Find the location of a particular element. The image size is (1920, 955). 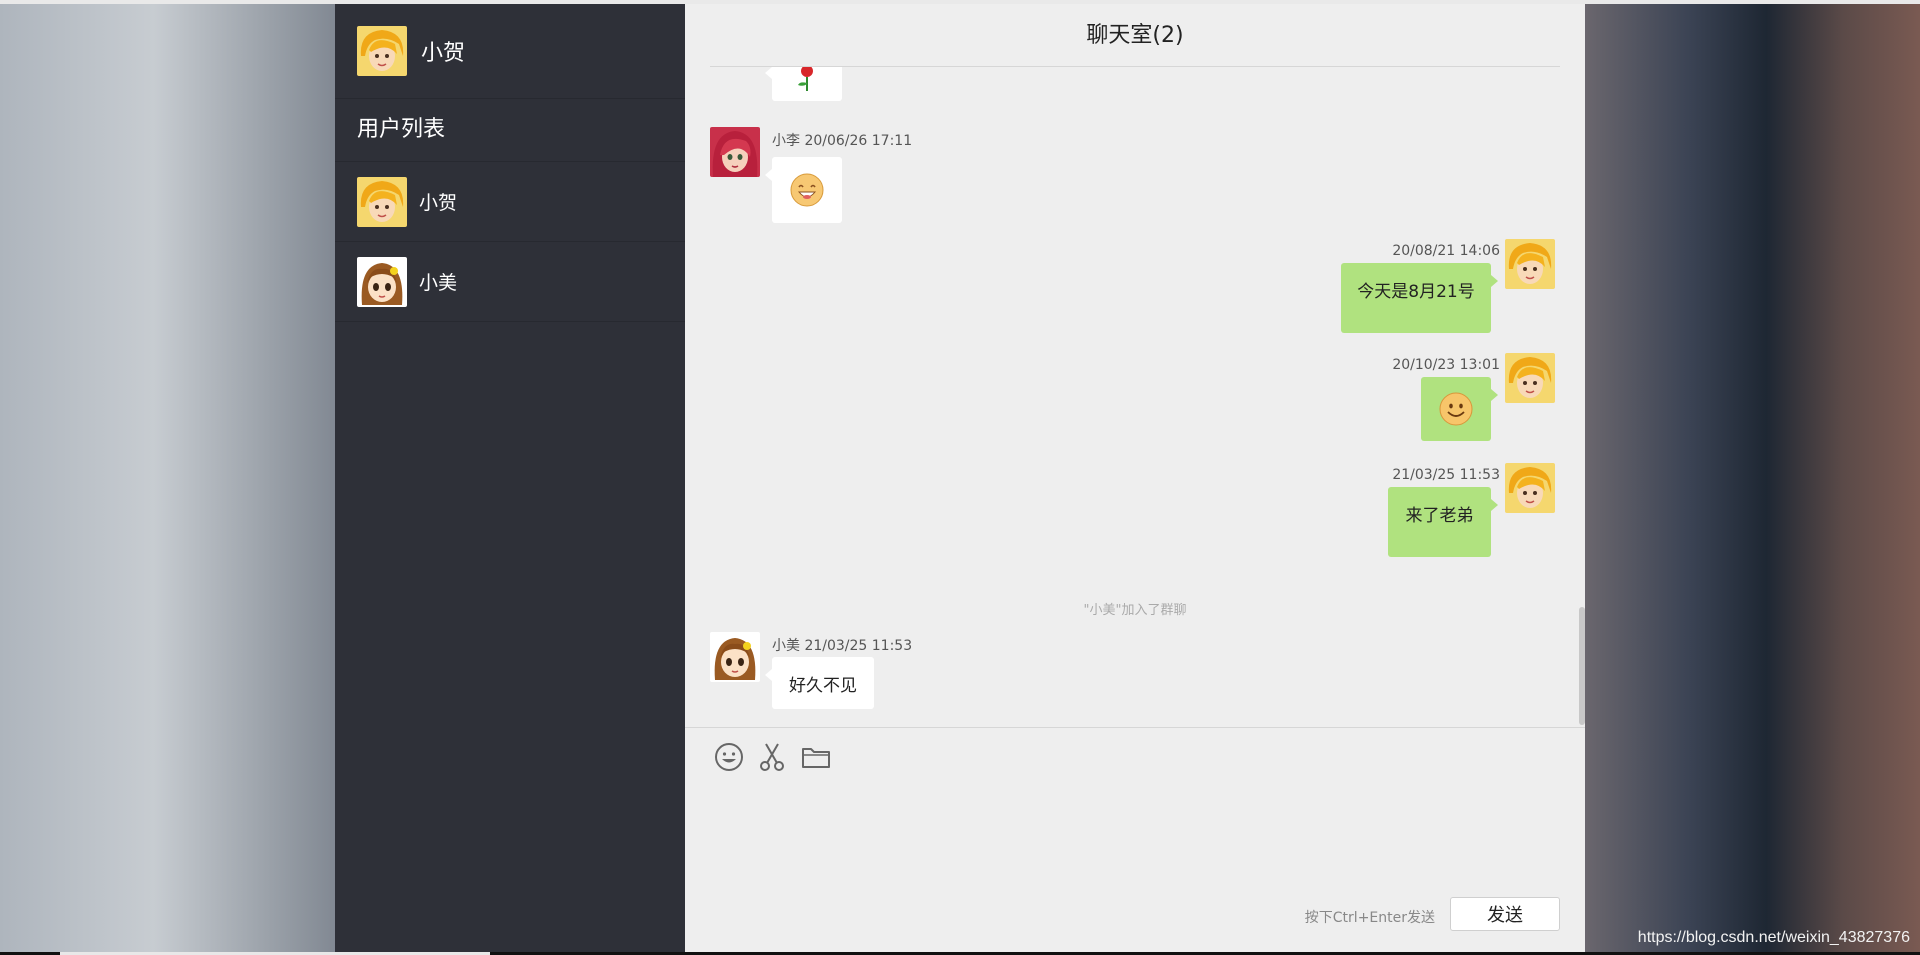

send-button: 发送 is located at coordinates (1505, 914).